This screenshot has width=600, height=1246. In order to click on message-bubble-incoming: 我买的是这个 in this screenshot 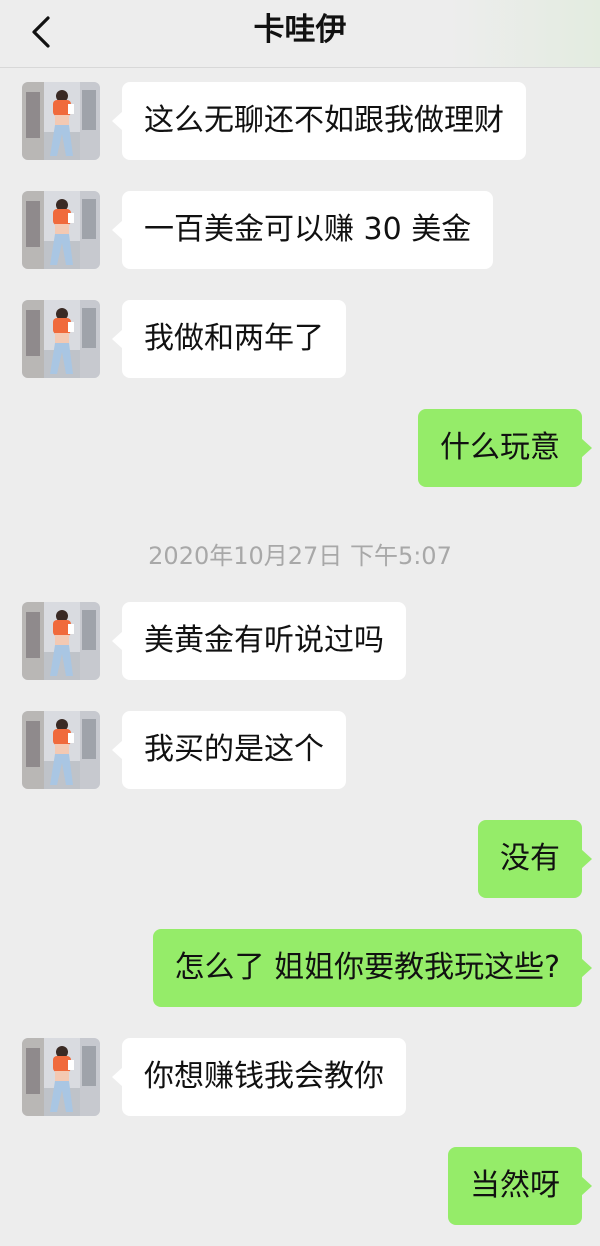, I will do `click(229, 750)`.